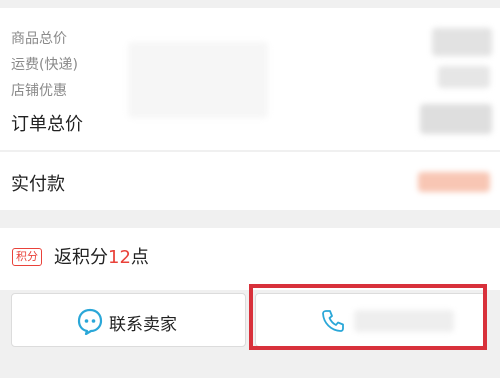 Image resolution: width=500 pixels, height=378 pixels. Describe the element at coordinates (44, 65) in the screenshot. I see `shipping-label: 运费(快递)` at that location.